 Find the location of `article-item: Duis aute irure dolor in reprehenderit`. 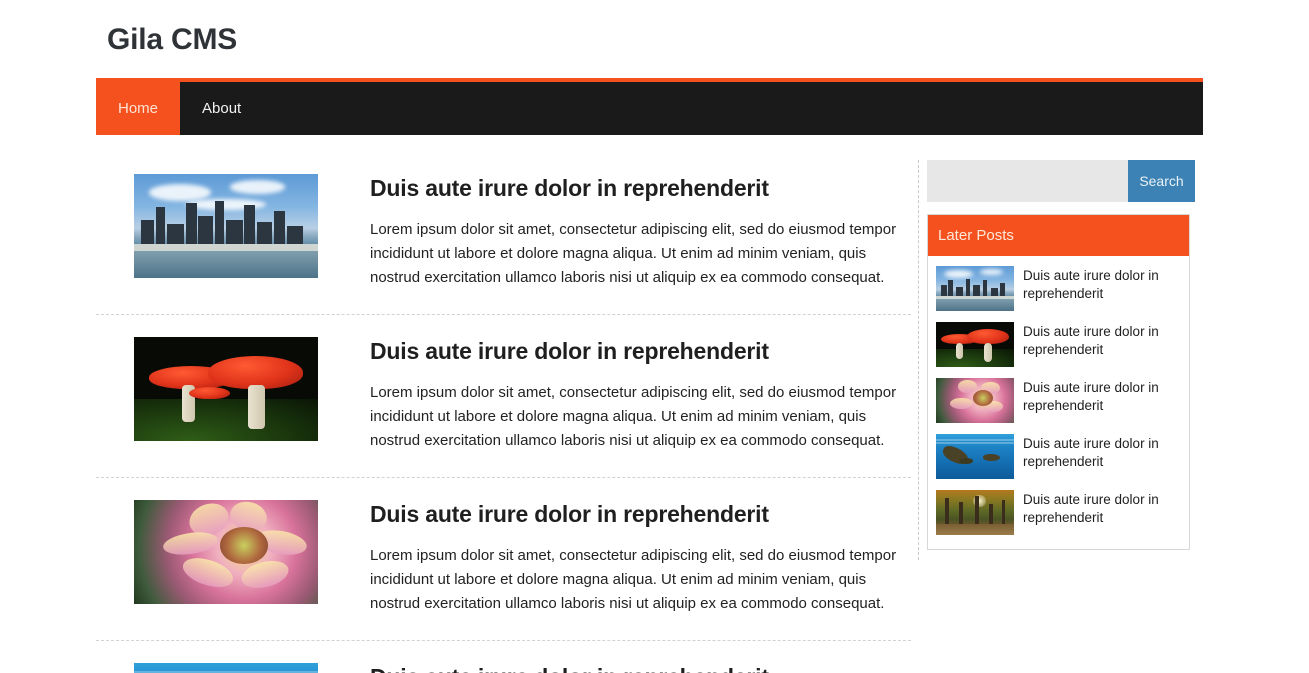

article-item: Duis aute irure dolor in reprehenderit is located at coordinates (503, 656).